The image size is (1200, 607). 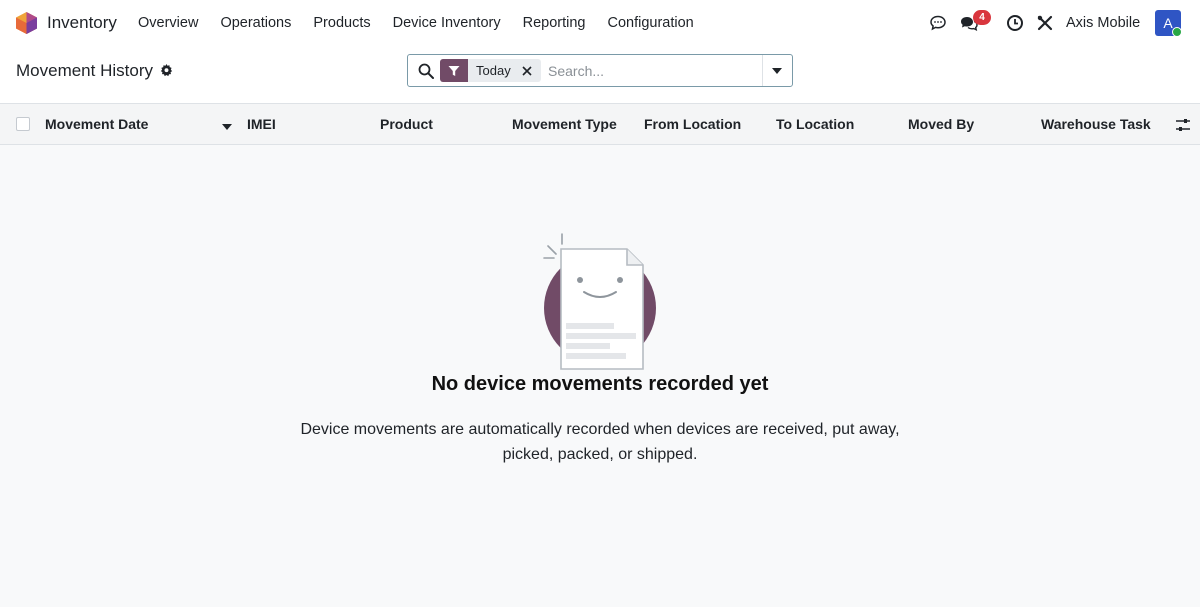 What do you see at coordinates (96, 124) in the screenshot?
I see `column-movement-date: Movement Date` at bounding box center [96, 124].